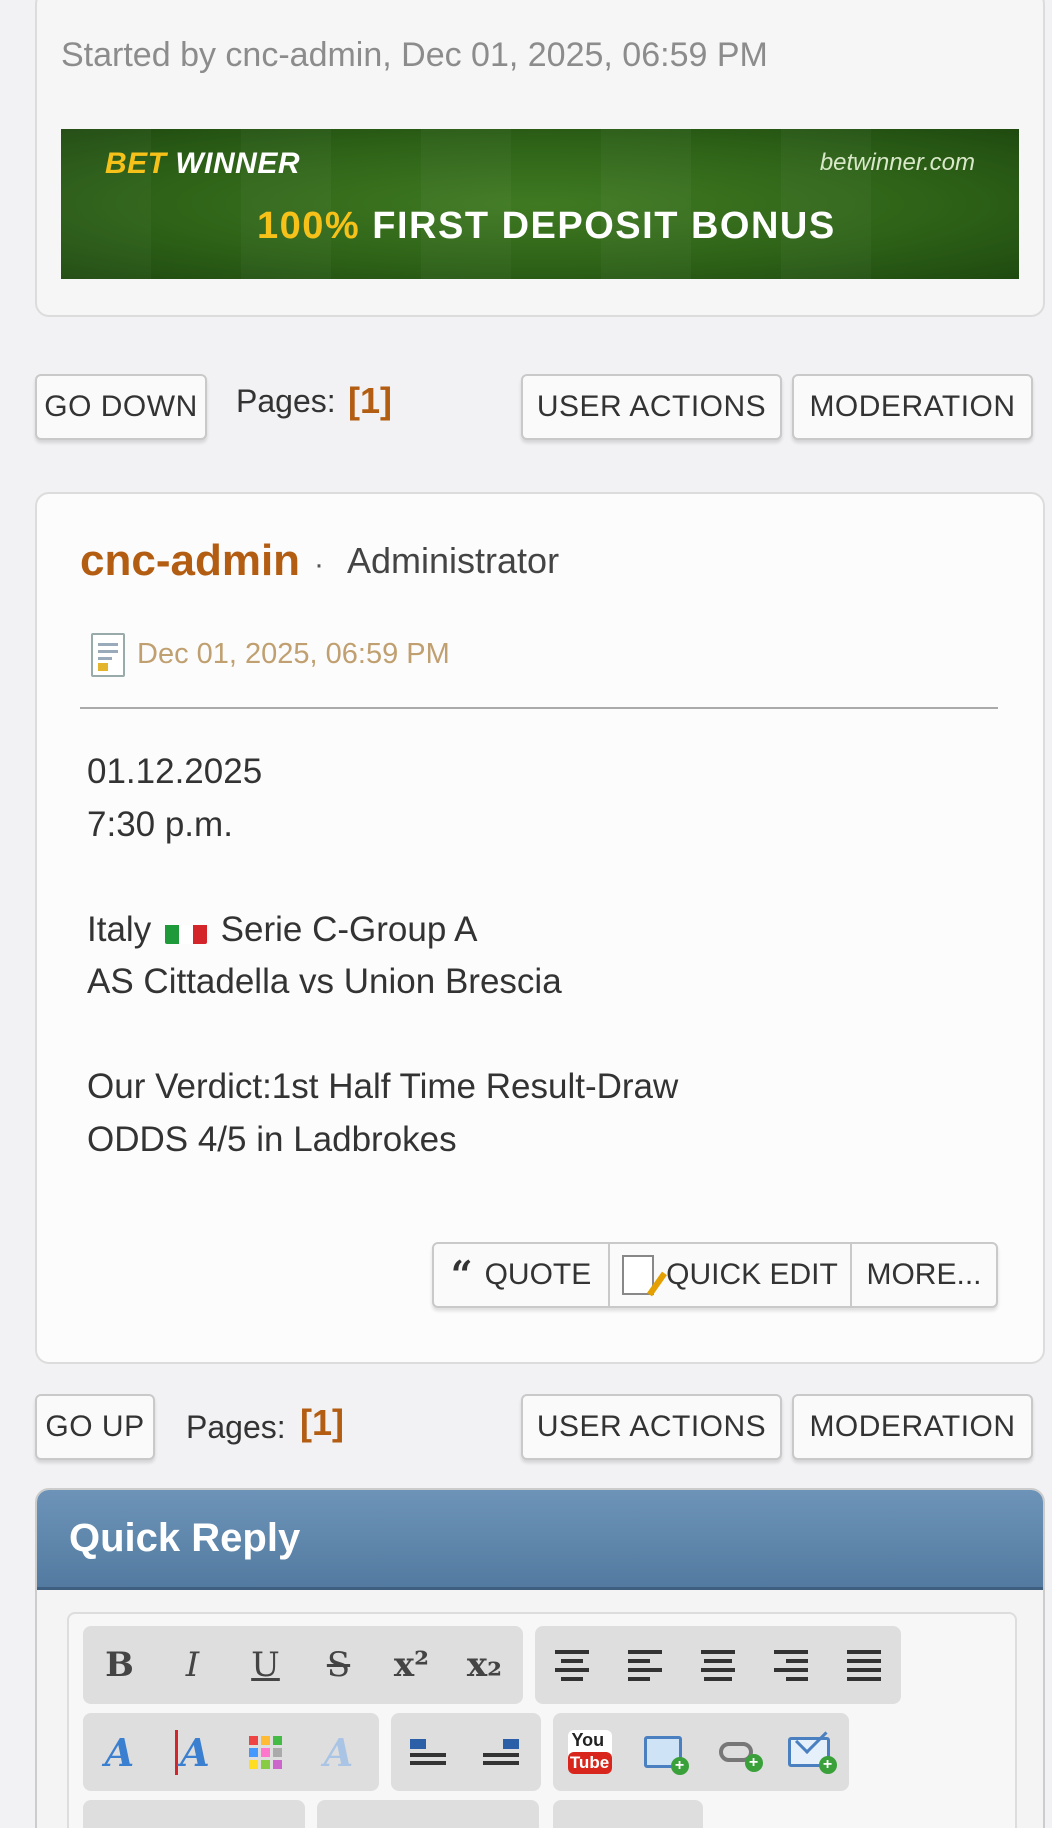 The image size is (1052, 1828). I want to click on post-line-league: Serie C-Group A, so click(349, 929).